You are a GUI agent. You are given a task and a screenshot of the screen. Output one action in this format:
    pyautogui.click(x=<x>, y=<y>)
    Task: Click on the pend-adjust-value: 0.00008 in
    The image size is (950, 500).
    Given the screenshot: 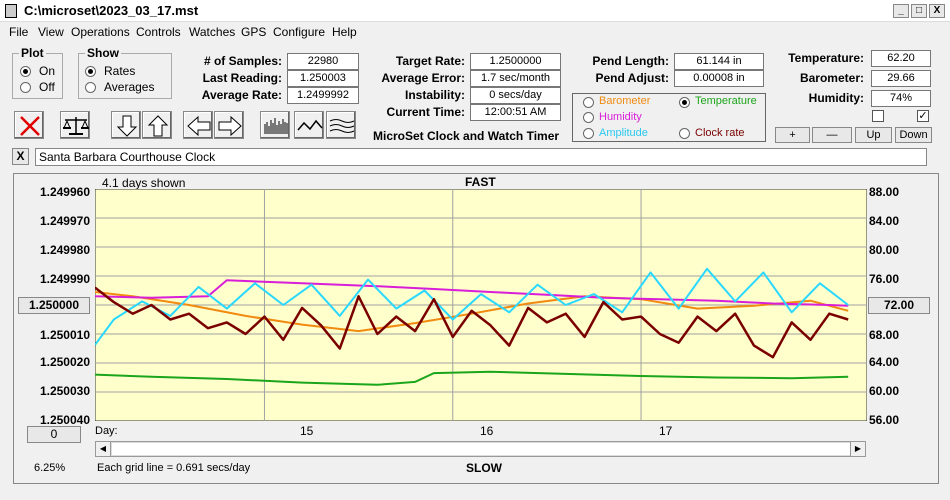 What is the action you would take?
    pyautogui.click(x=719, y=78)
    